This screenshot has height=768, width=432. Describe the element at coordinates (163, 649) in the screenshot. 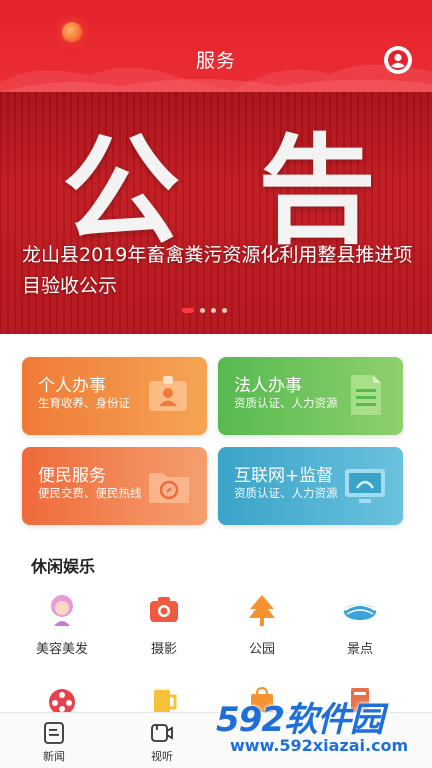

I see `leisure-item-label: 摄影` at that location.